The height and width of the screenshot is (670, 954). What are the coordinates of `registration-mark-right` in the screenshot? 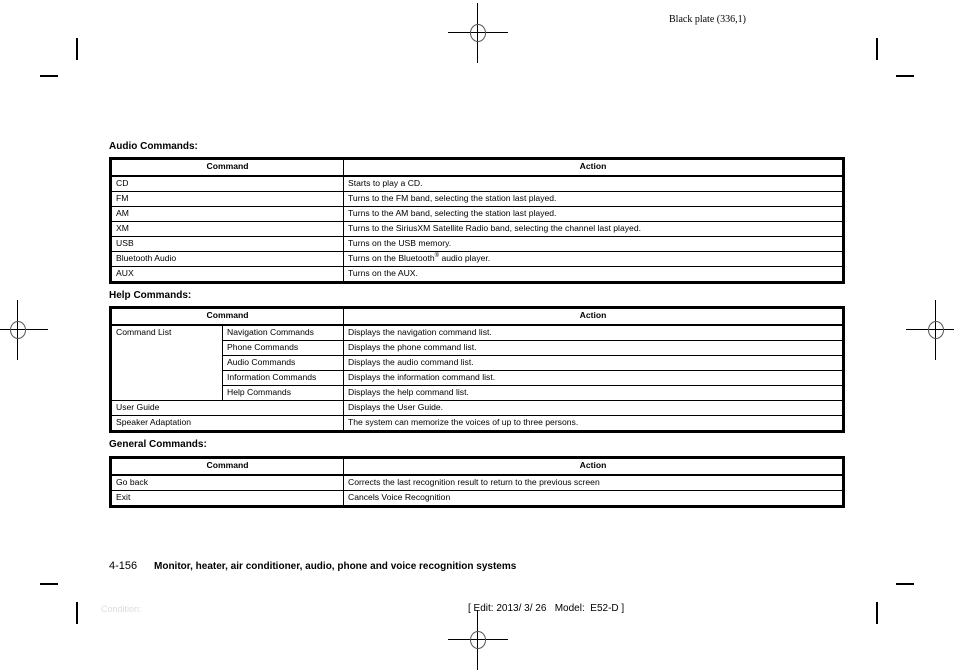 It's located at (930, 330).